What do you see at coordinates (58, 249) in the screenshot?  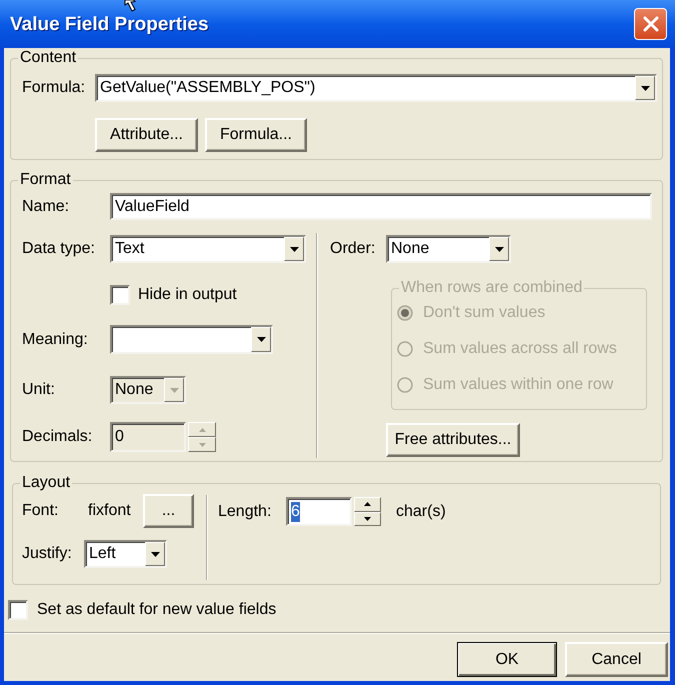 I see `field-label: Data type:` at bounding box center [58, 249].